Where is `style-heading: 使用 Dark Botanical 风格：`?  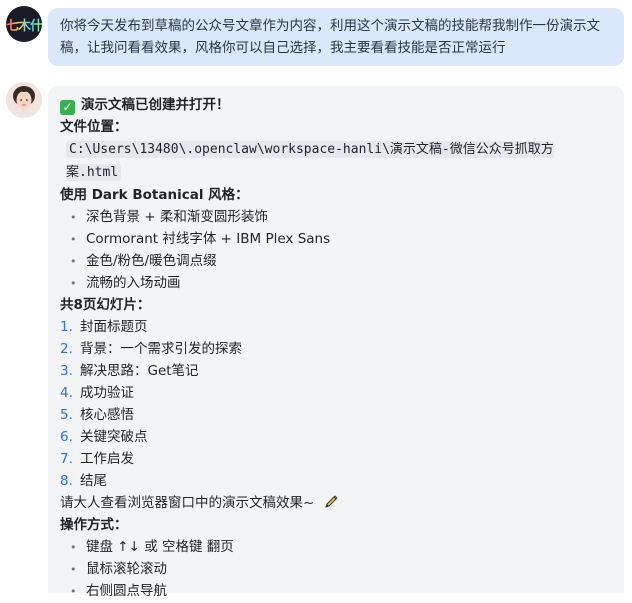 style-heading: 使用 Dark Botanical 风格： is located at coordinates (154, 195).